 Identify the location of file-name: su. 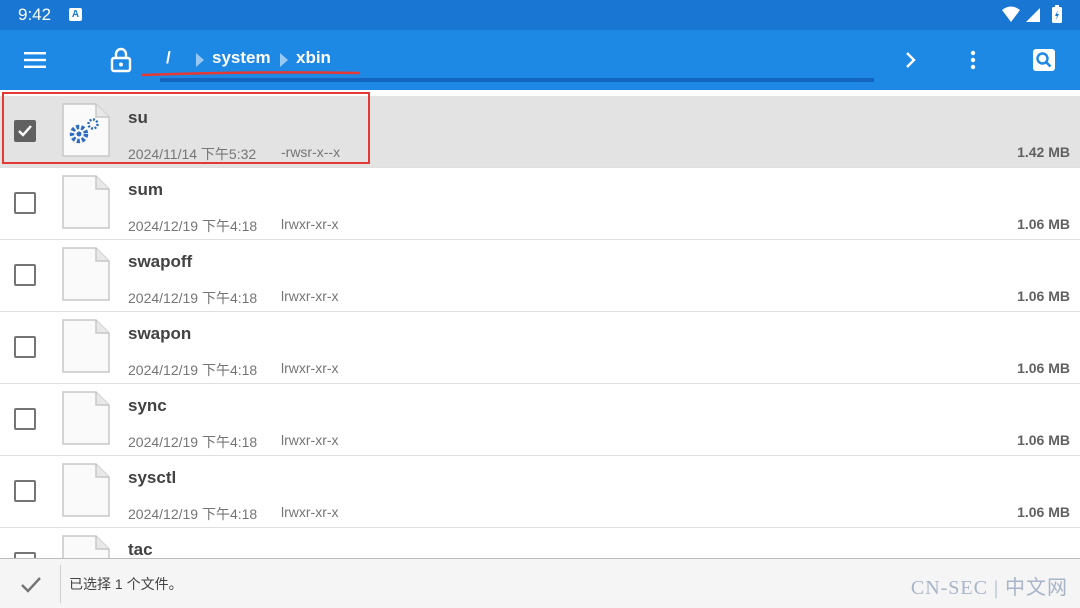
(138, 117).